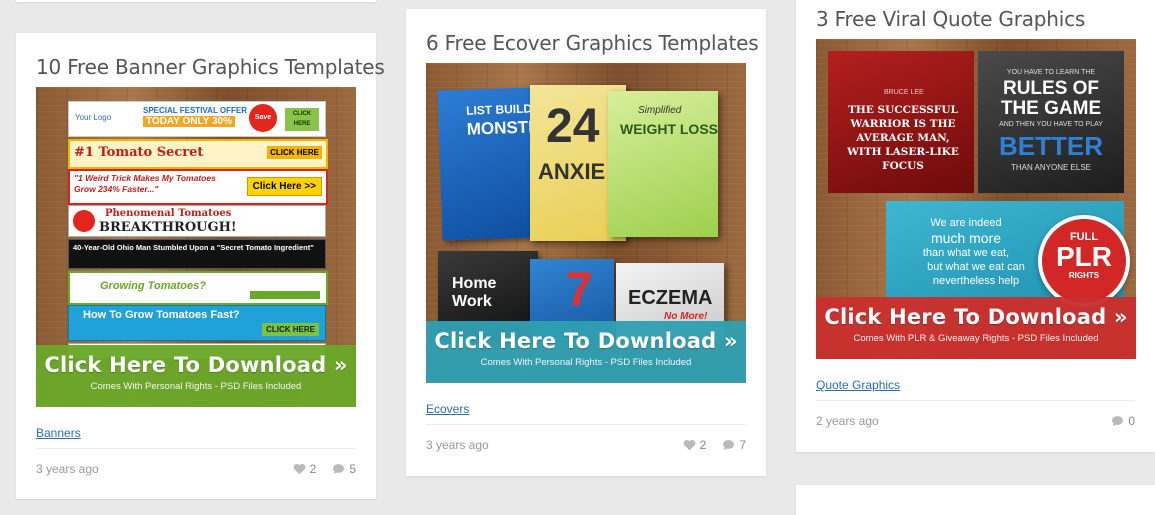  What do you see at coordinates (660, 110) in the screenshot?
I see `simplified-text: Simplified` at bounding box center [660, 110].